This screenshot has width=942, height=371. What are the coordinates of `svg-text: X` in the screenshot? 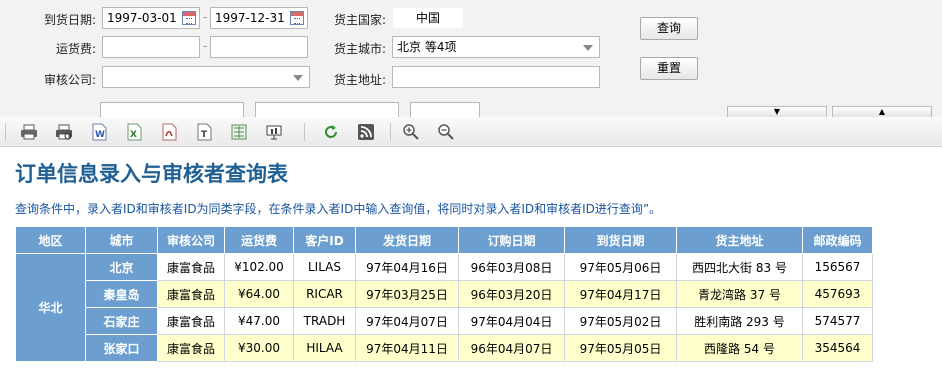 It's located at (133, 135).